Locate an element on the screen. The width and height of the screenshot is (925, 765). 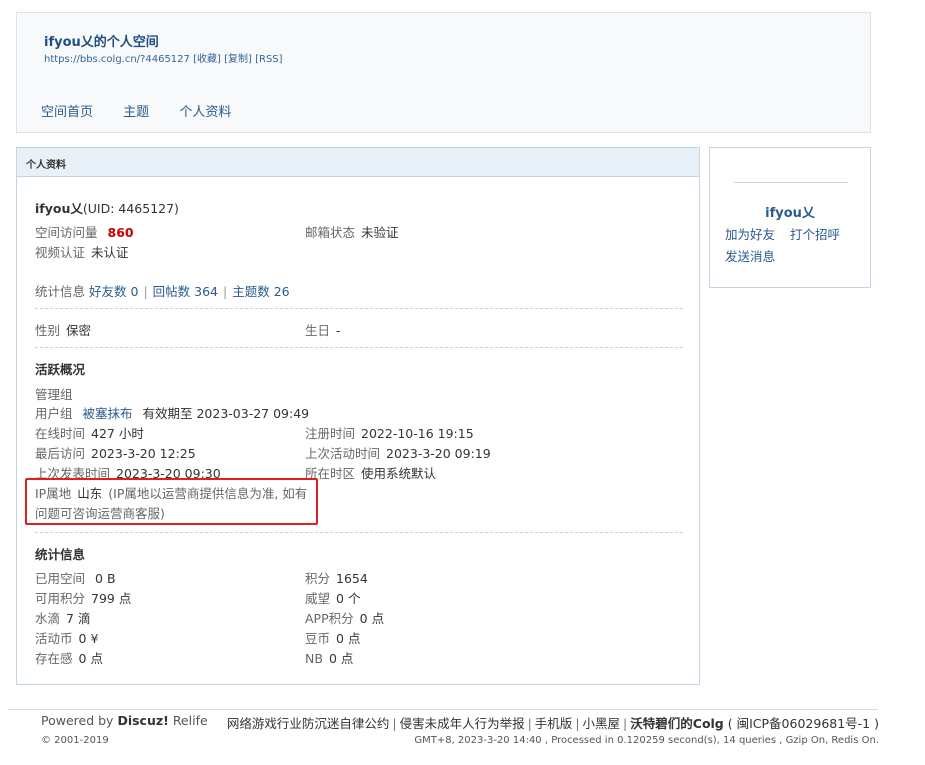
online-row: 在线时间 427 小时 is located at coordinates (89, 432).